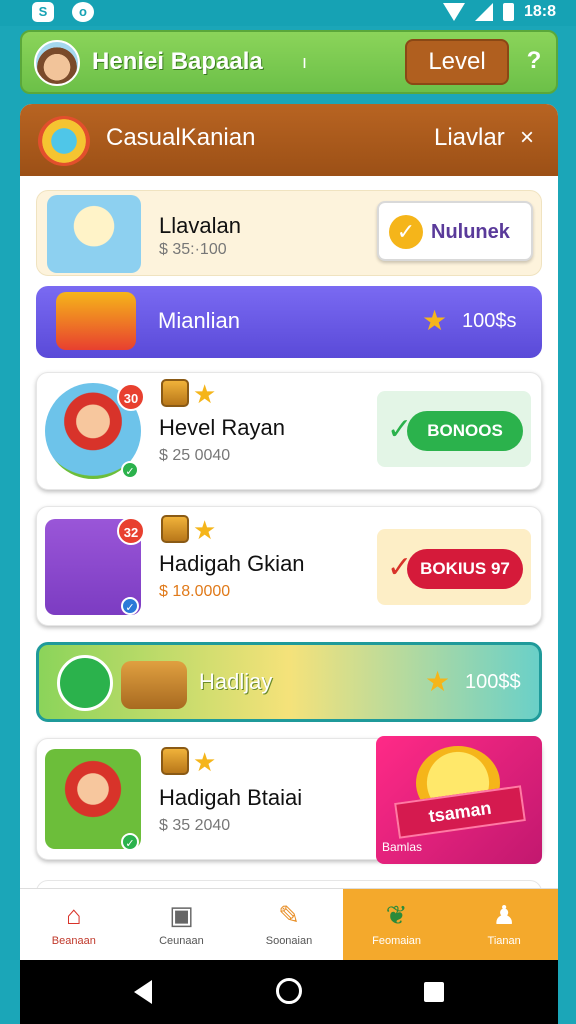 Image resolution: width=576 pixels, height=1024 pixels. I want to click on item-thumbnail, so click(94, 234).